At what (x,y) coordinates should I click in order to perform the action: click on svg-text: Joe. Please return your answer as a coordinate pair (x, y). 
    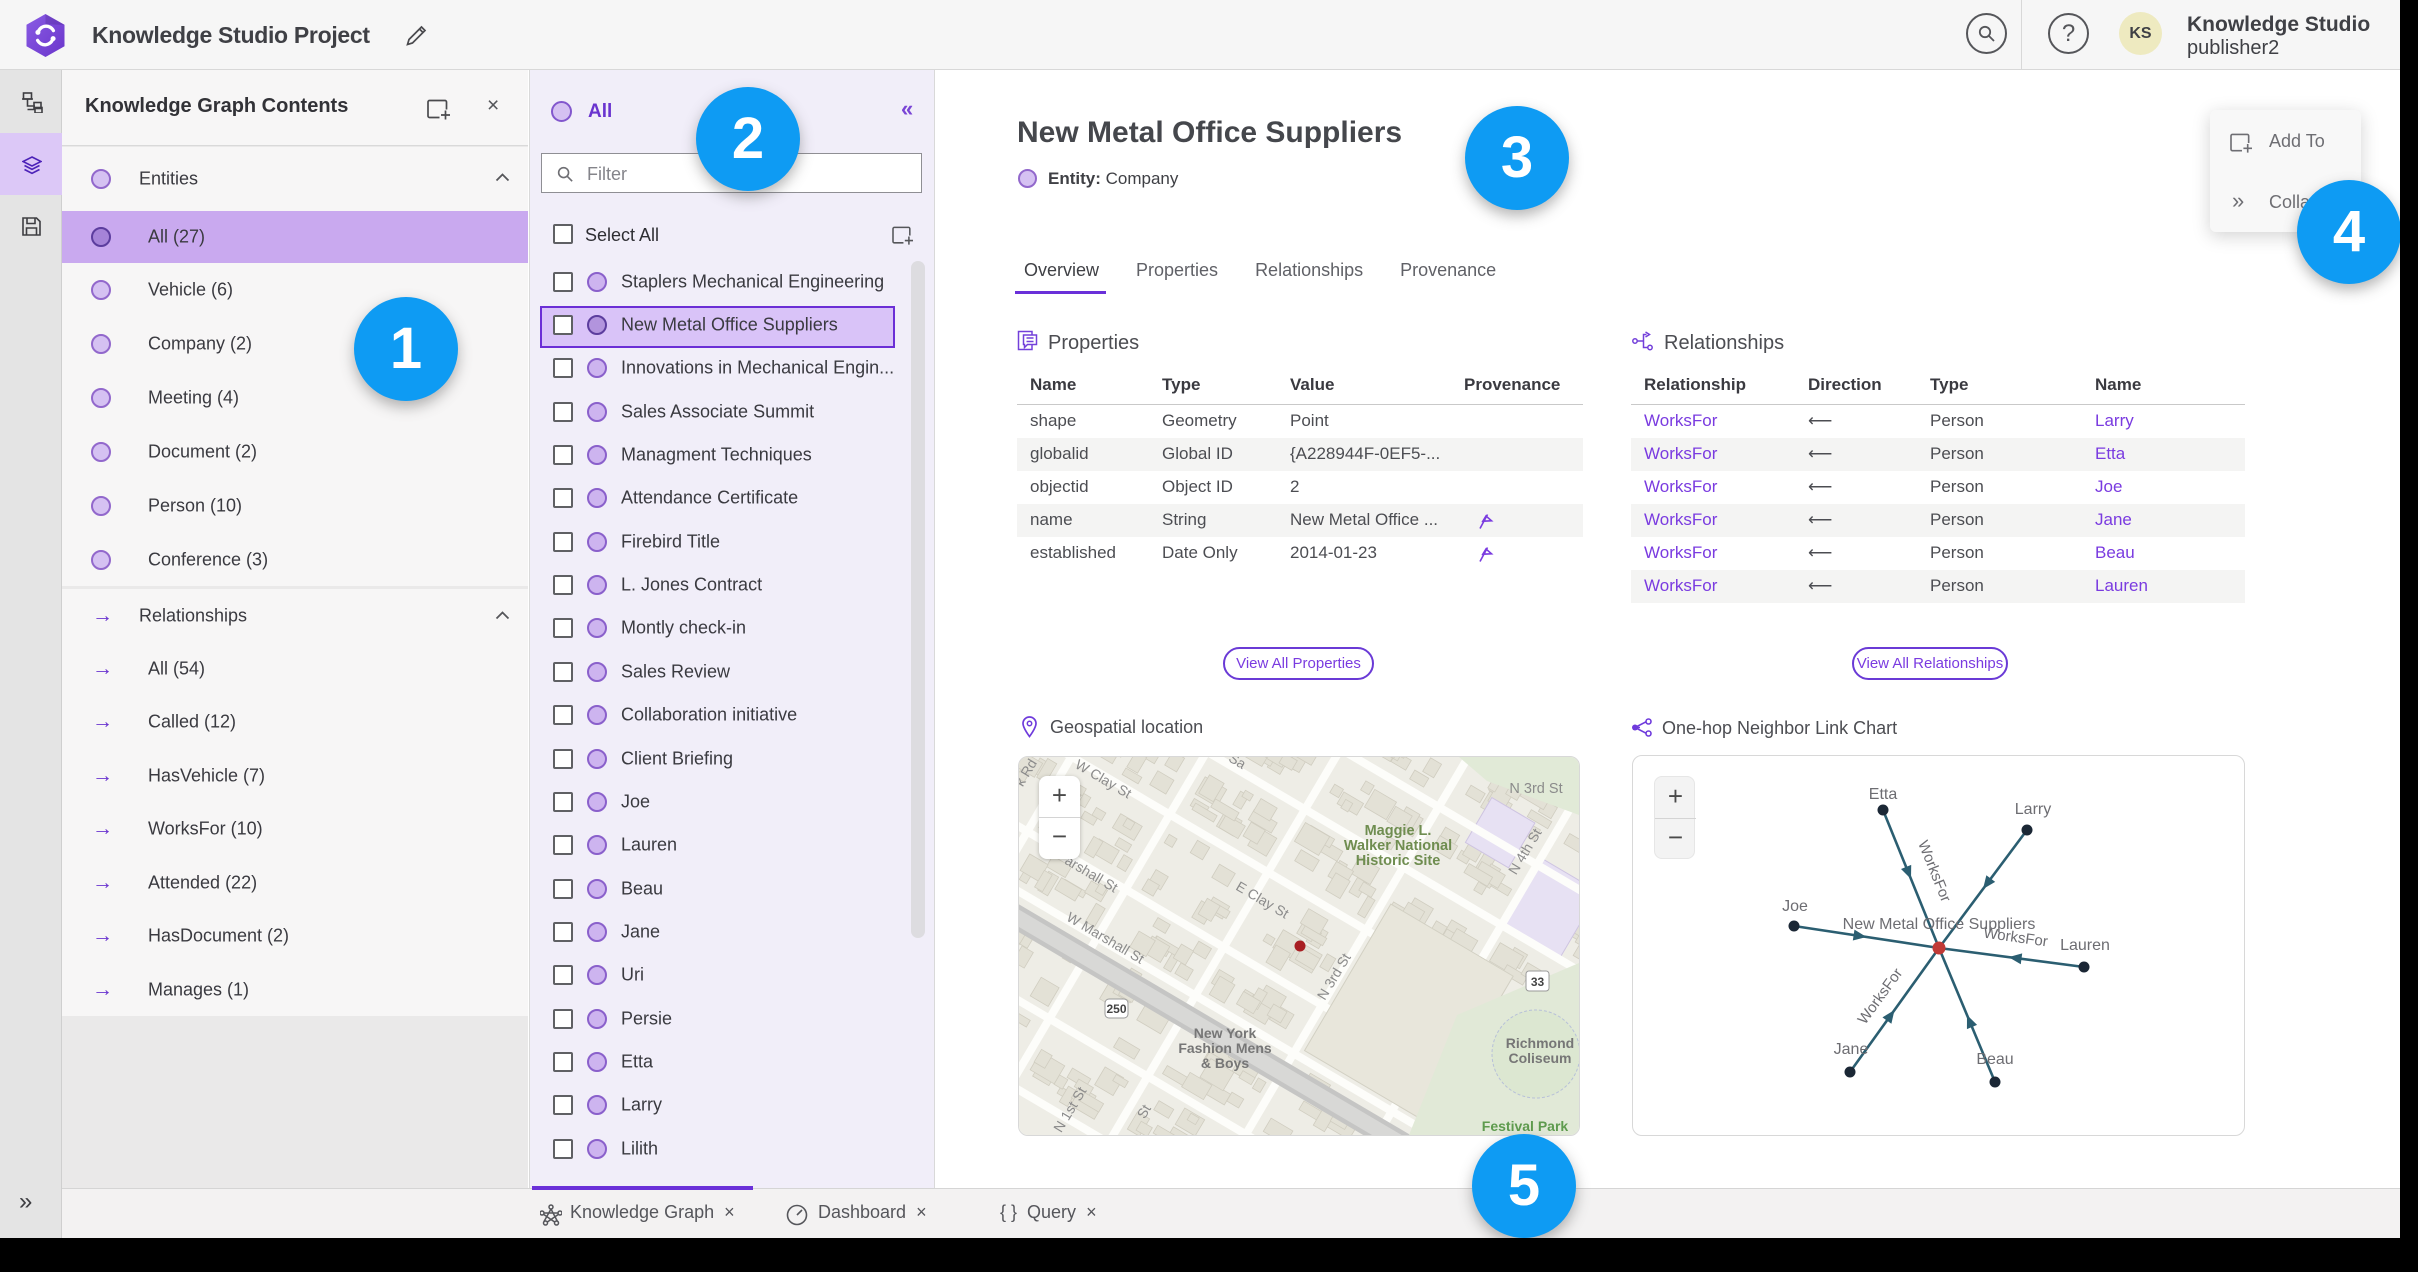
    Looking at the image, I should click on (1795, 906).